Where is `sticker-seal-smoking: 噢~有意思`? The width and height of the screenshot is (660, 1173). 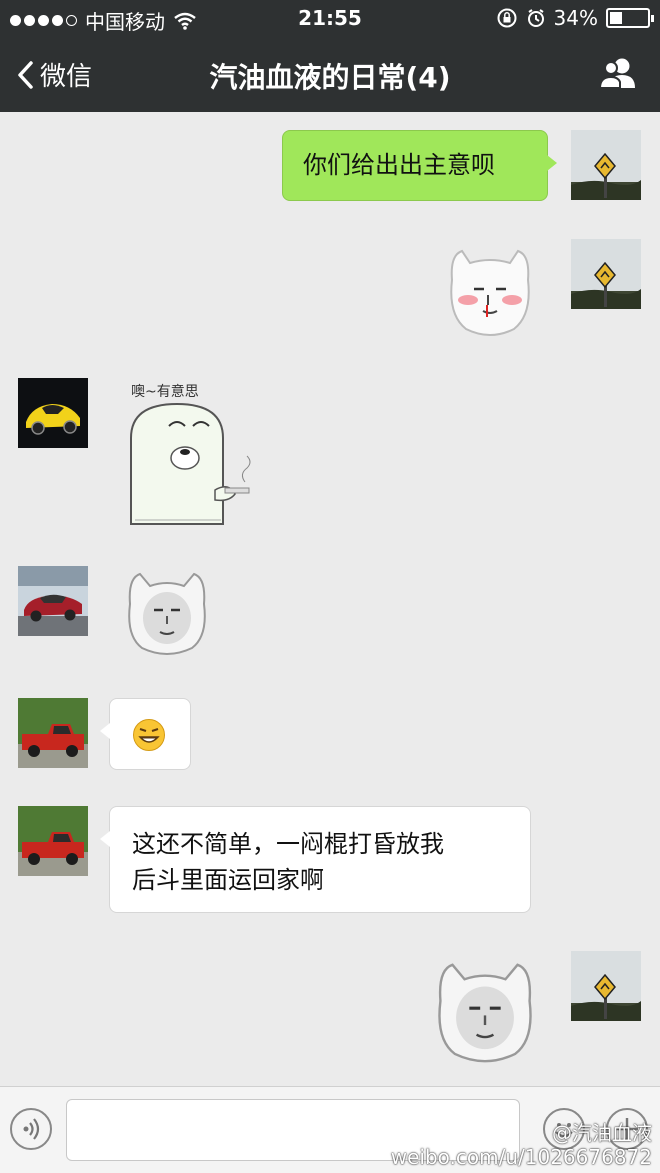
sticker-seal-smoking: 噢~有意思 is located at coordinates (190, 454).